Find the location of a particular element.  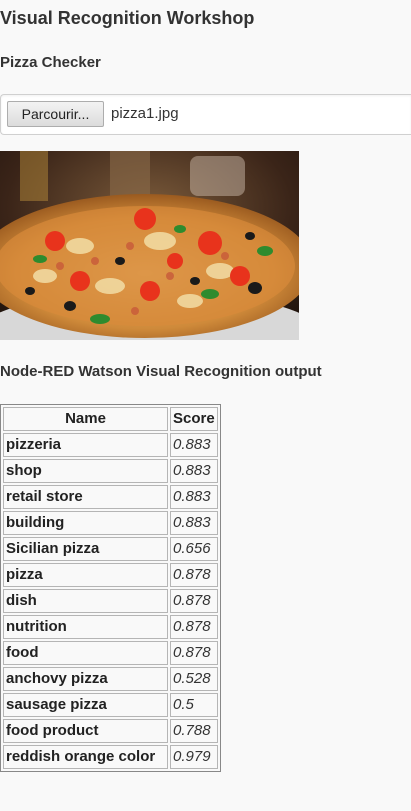

table-row: nutrition 0.878 is located at coordinates (110, 627).